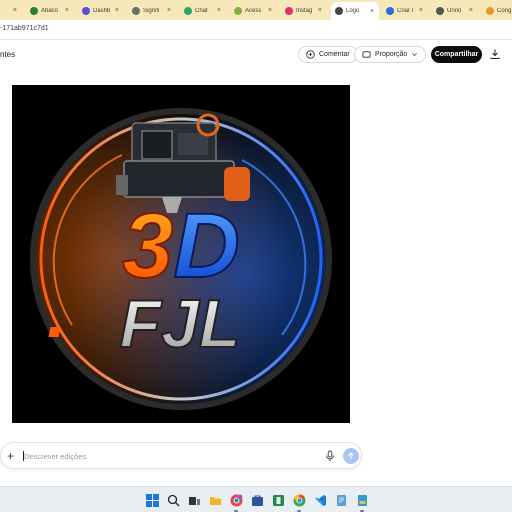  I want to click on windows-taskbar, so click(256, 499).